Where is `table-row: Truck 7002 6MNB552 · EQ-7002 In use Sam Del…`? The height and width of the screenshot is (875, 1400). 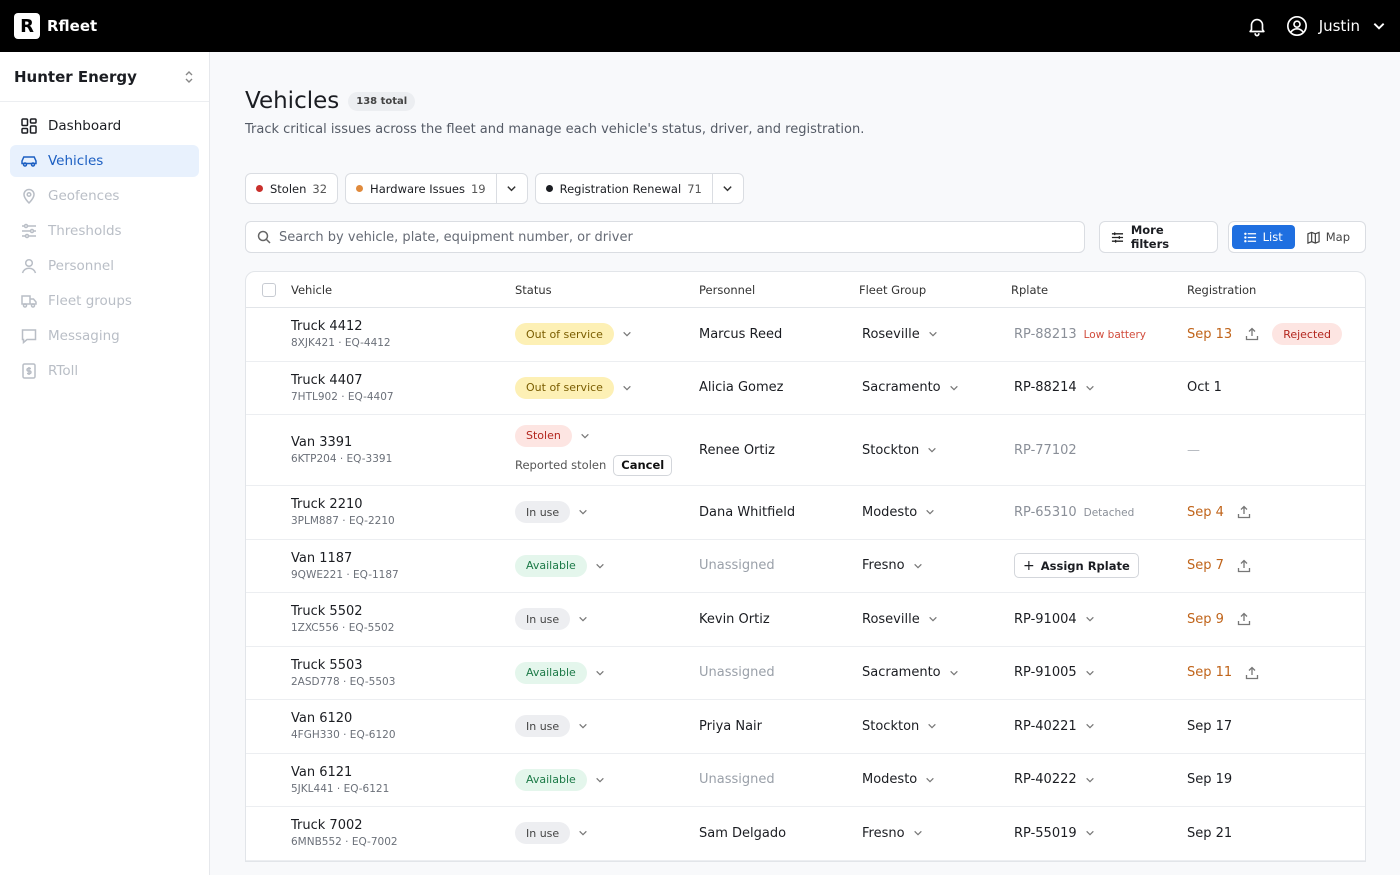 table-row: Truck 7002 6MNB552 · EQ-7002 In use Sam Del… is located at coordinates (805, 834).